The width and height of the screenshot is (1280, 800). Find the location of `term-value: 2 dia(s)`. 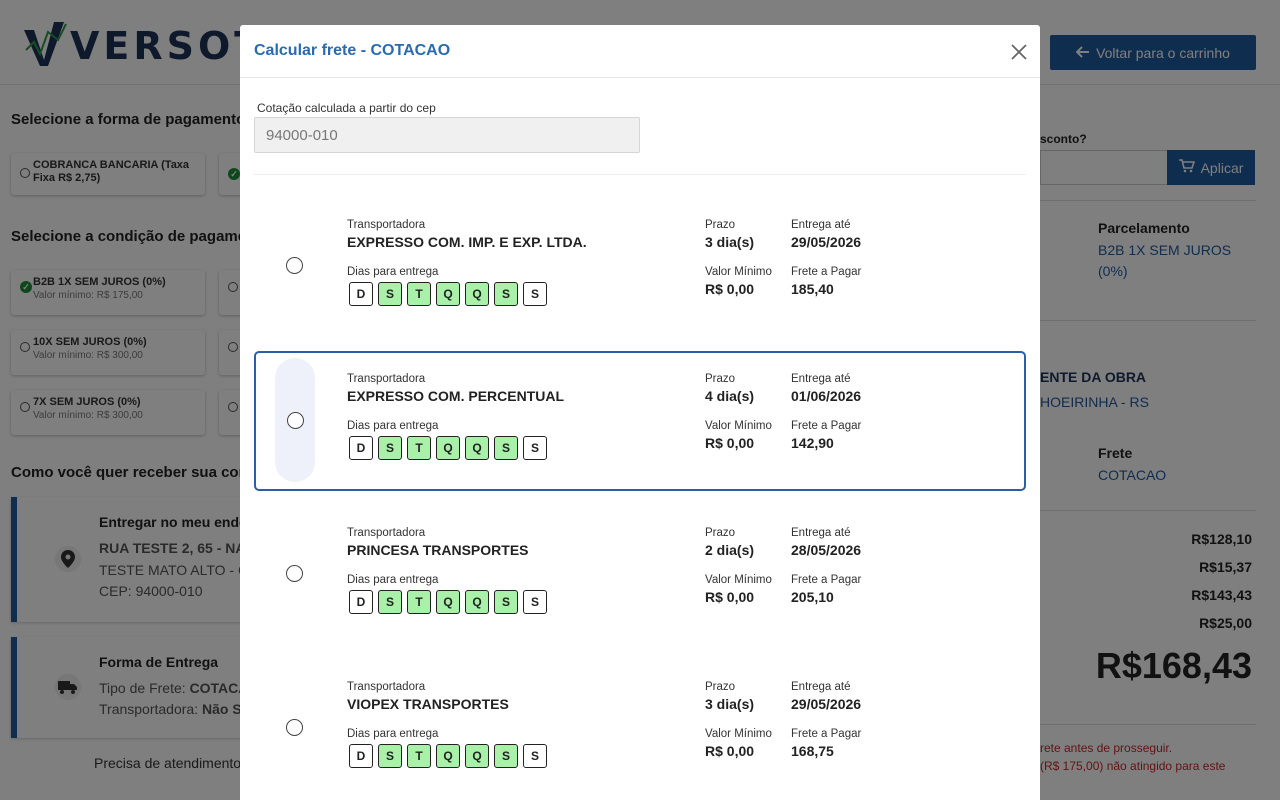

term-value: 2 dia(s) is located at coordinates (730, 550).